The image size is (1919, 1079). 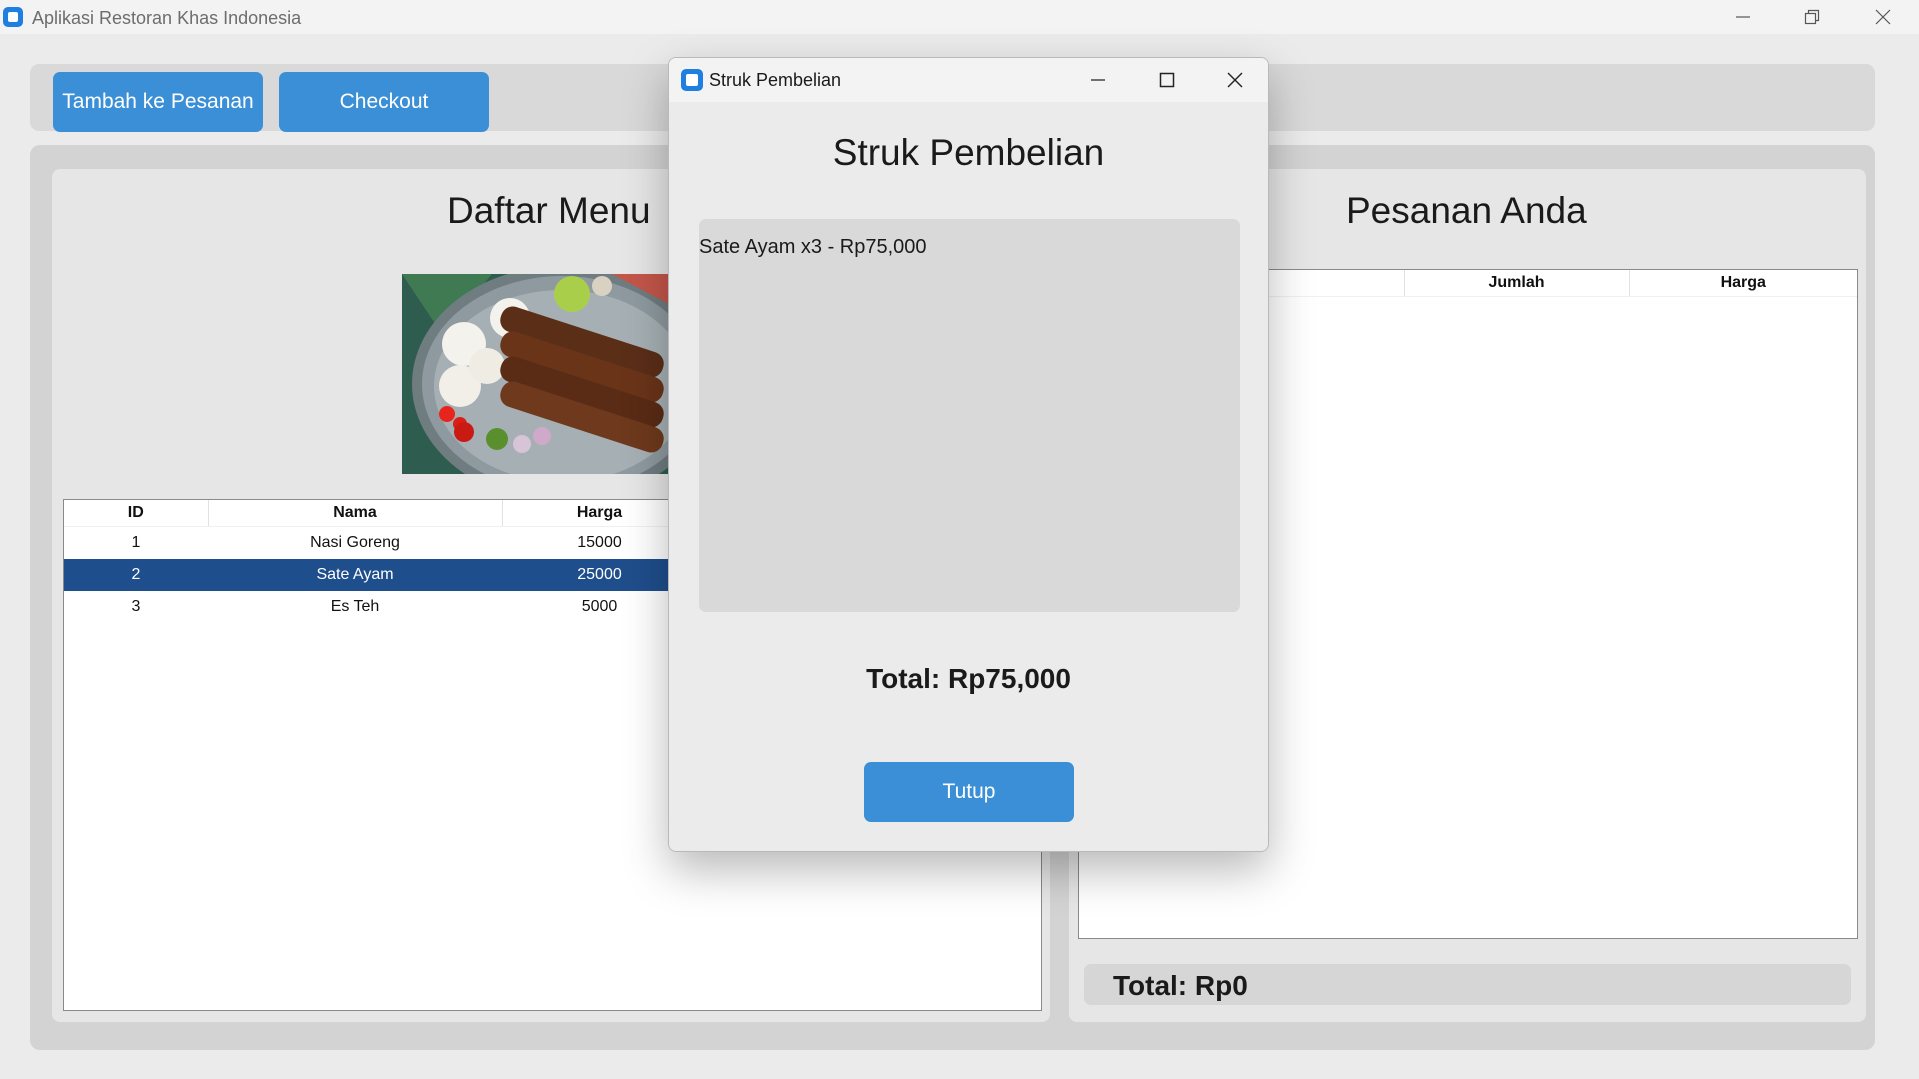 I want to click on window-title: Aplikasi Restoran Khas Indonesia, so click(x=167, y=18).